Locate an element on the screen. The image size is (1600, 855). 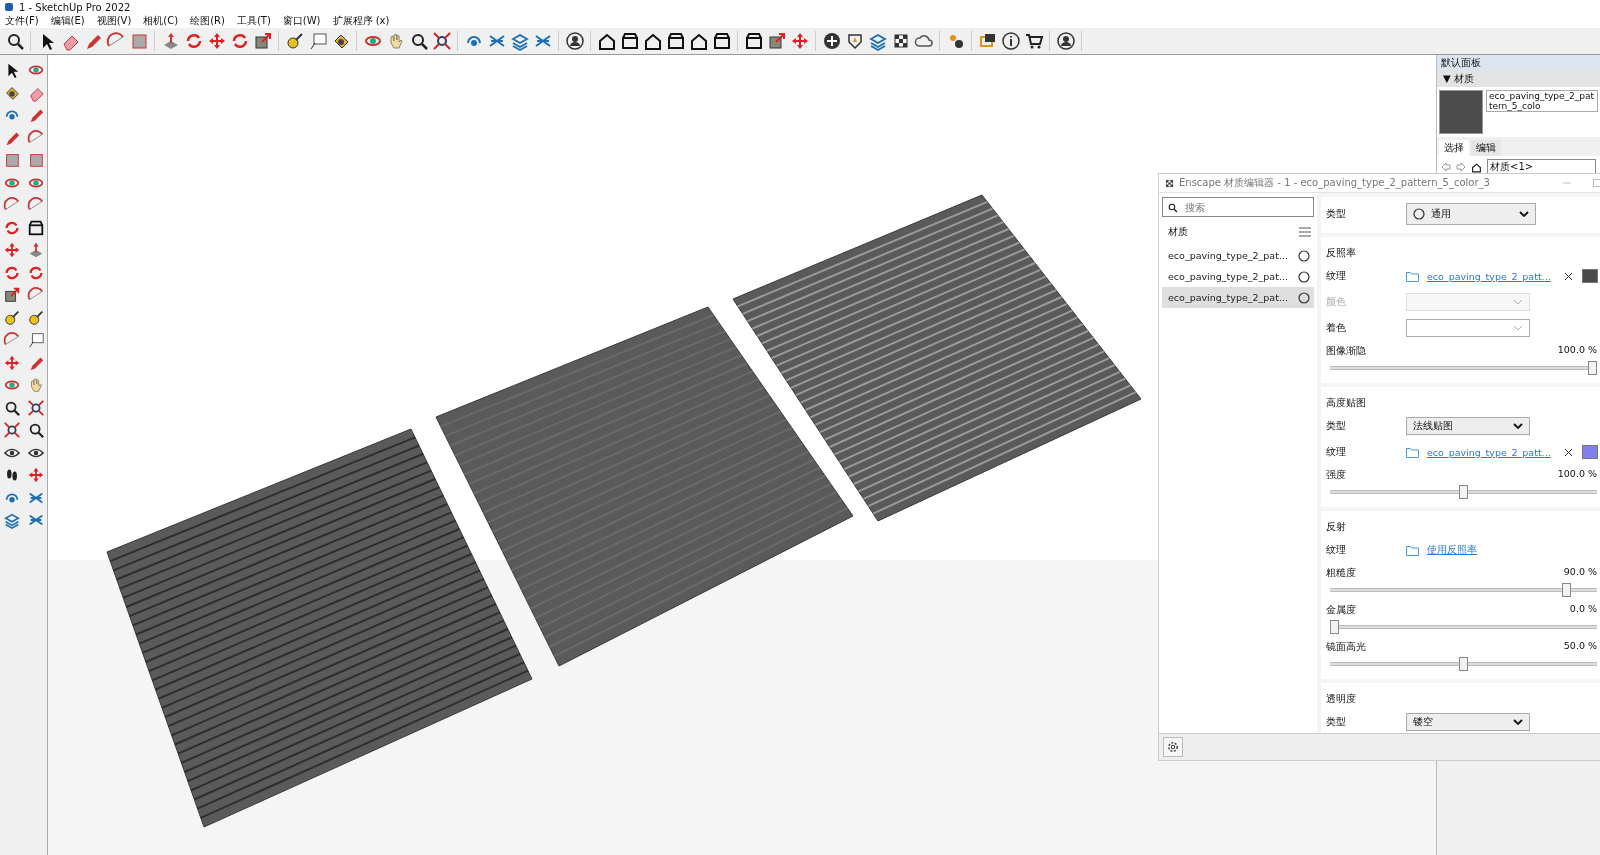
tab: 编辑 is located at coordinates (1486, 148).